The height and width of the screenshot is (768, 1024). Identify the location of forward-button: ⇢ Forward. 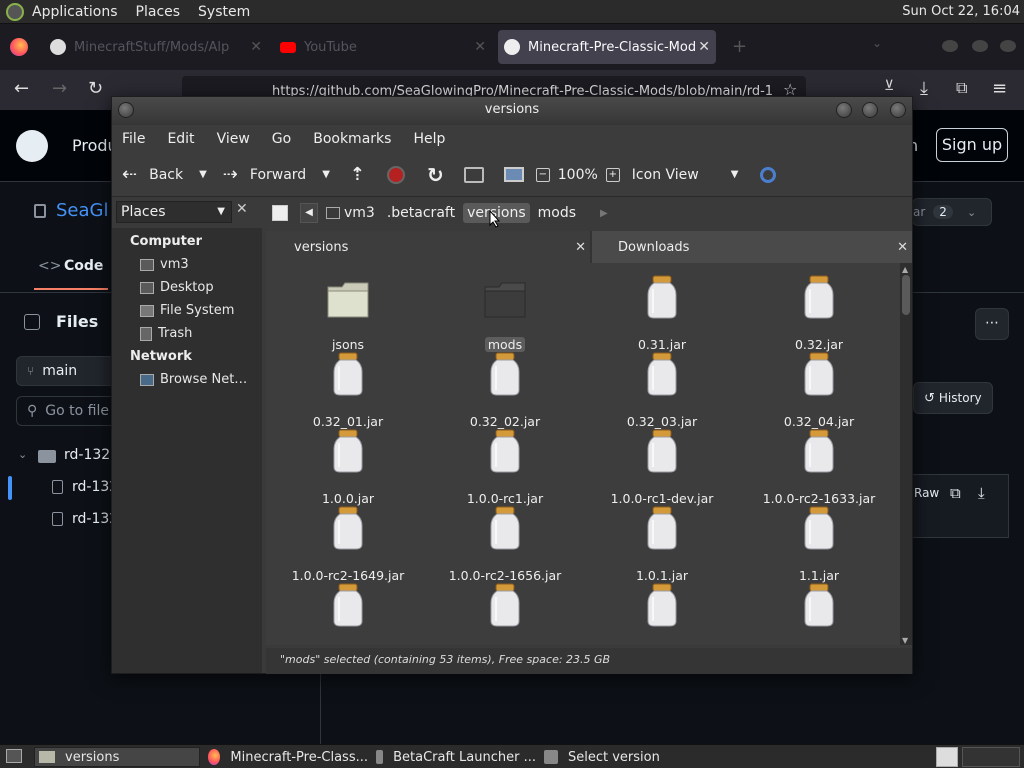
(264, 174).